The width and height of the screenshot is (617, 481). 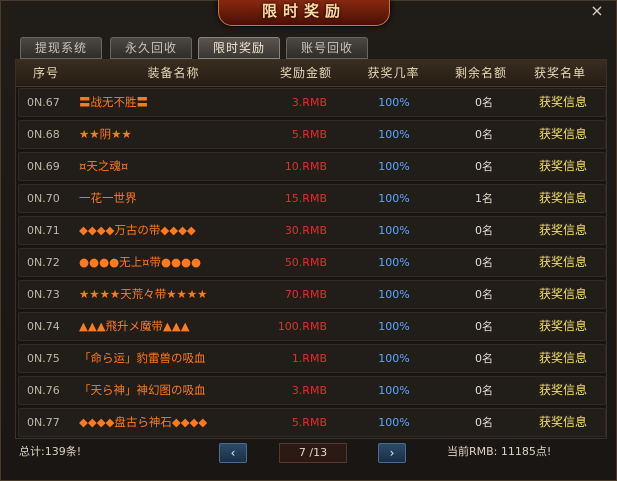 What do you see at coordinates (43, 358) in the screenshot?
I see `row-no: 0N.75` at bounding box center [43, 358].